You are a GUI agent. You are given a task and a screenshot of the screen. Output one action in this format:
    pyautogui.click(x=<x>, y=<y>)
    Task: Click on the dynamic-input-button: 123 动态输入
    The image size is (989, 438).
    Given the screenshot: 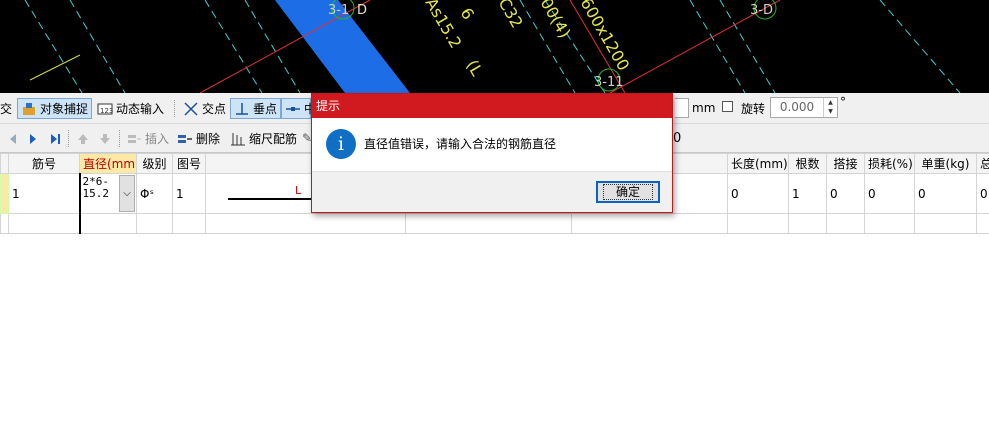 What is the action you would take?
    pyautogui.click(x=130, y=108)
    